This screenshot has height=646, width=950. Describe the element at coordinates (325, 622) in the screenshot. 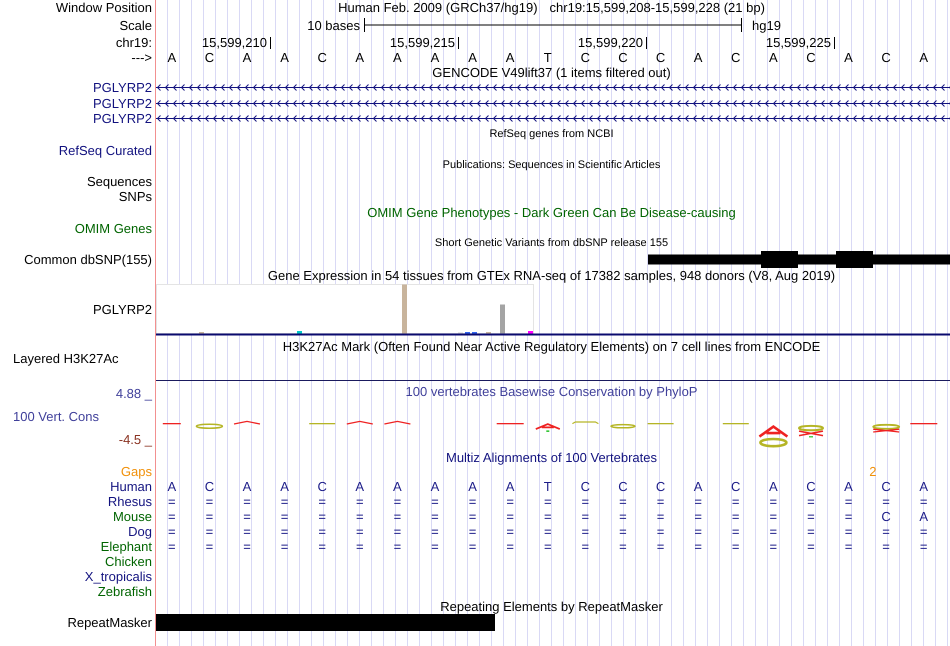

I see `repeat-element-bar` at that location.